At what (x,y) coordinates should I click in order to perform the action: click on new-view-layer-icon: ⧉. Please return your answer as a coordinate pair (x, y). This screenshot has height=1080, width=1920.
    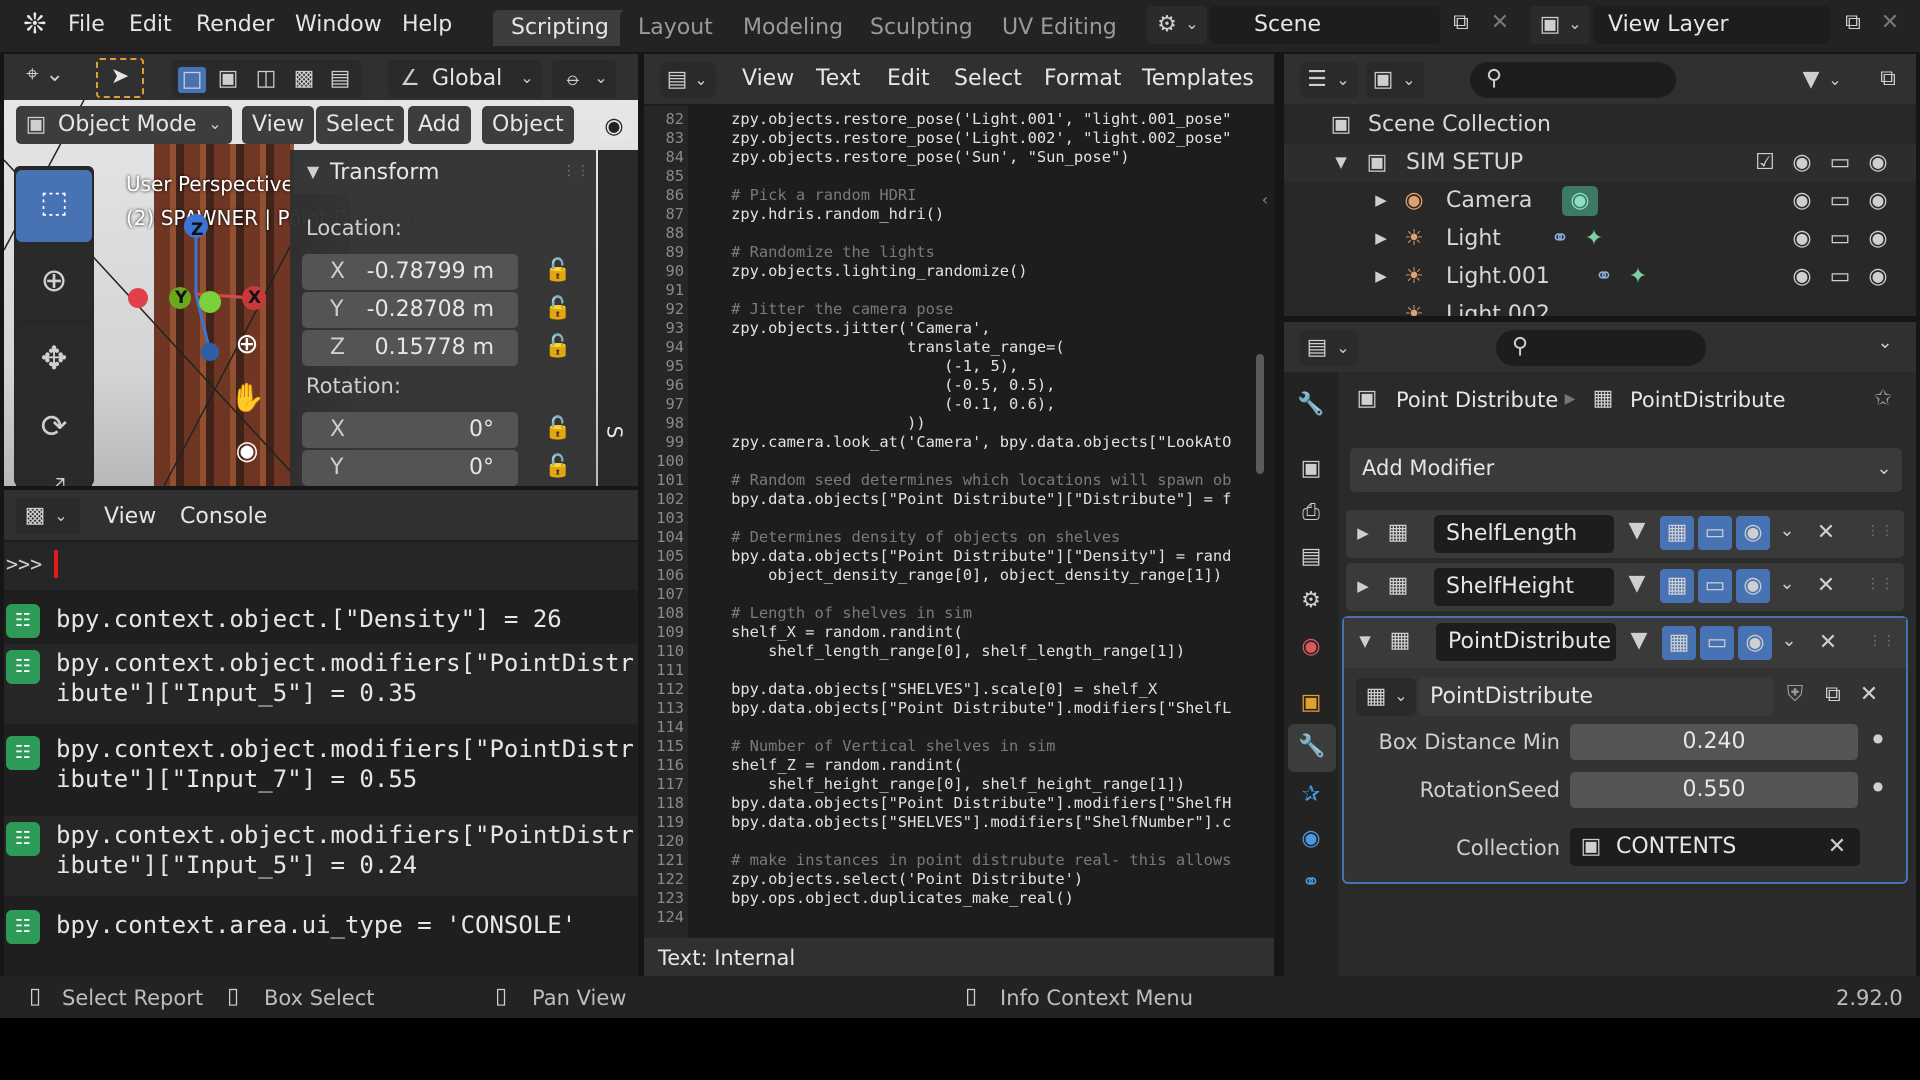
    Looking at the image, I should click on (1853, 23).